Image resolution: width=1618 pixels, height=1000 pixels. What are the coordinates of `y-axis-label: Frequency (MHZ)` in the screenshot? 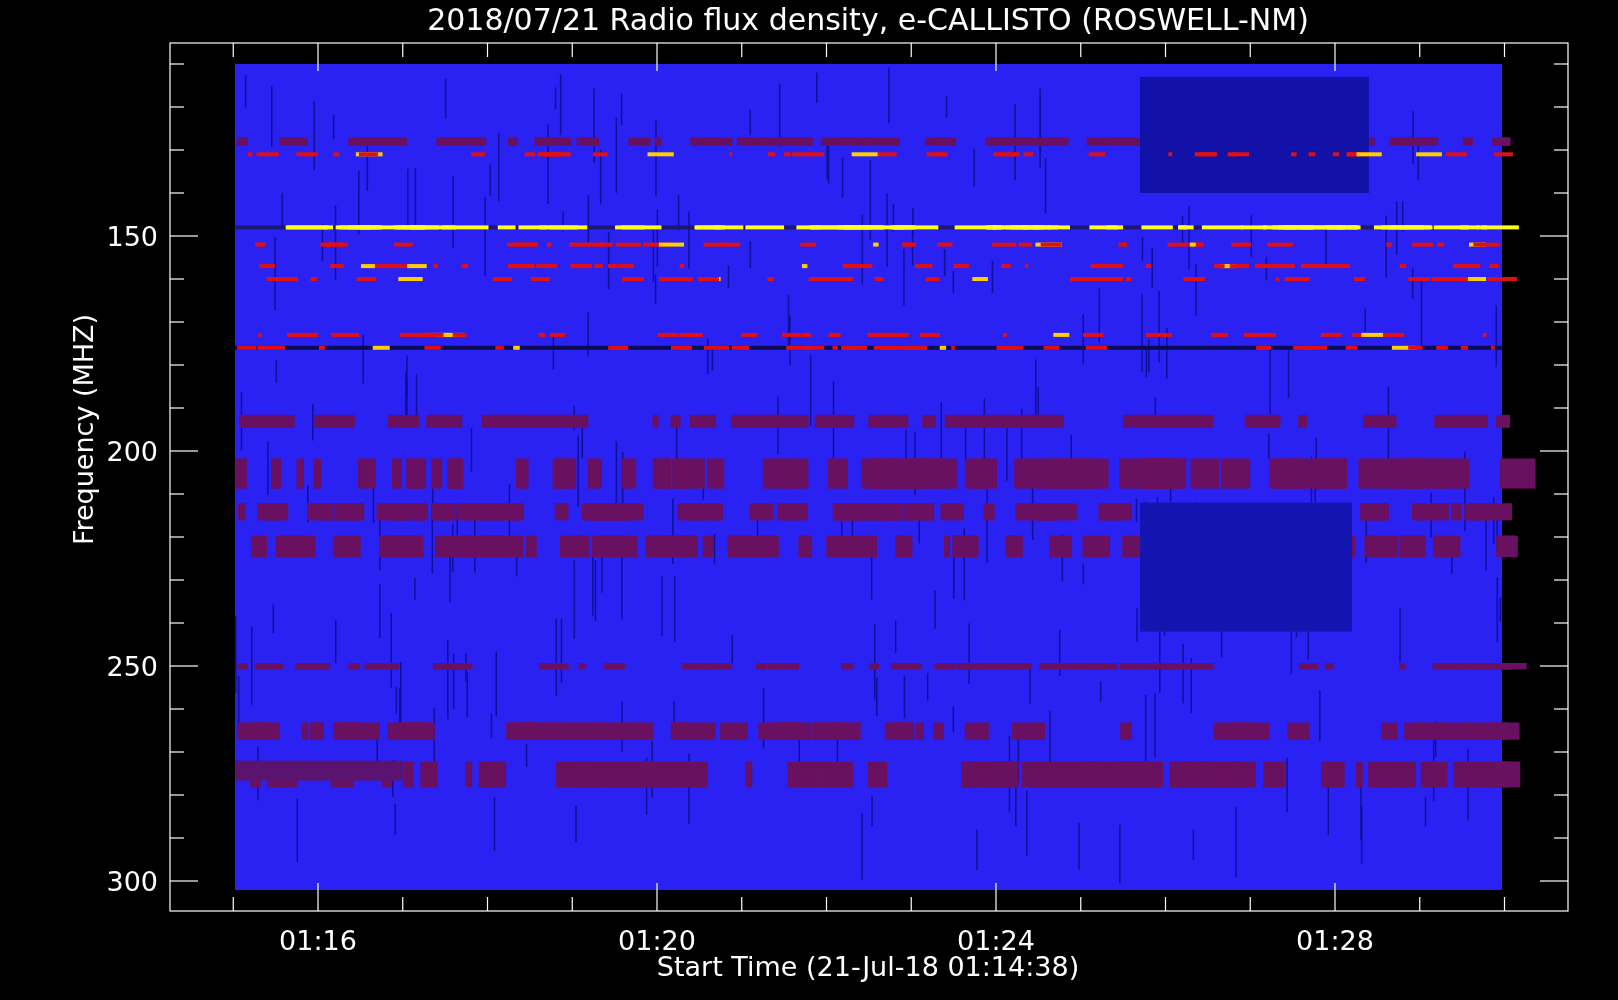 It's located at (83, 429).